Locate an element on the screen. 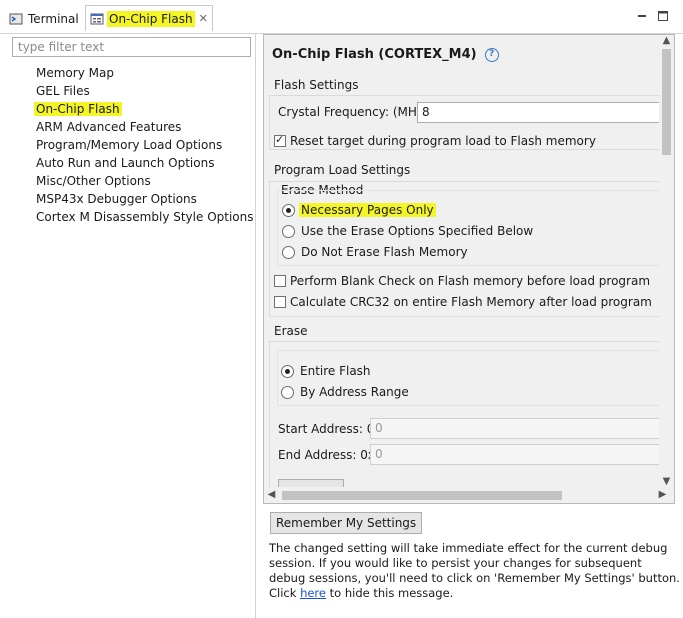  tab-on-chip-flash: On-Chip Flash ✕ is located at coordinates (149, 18).